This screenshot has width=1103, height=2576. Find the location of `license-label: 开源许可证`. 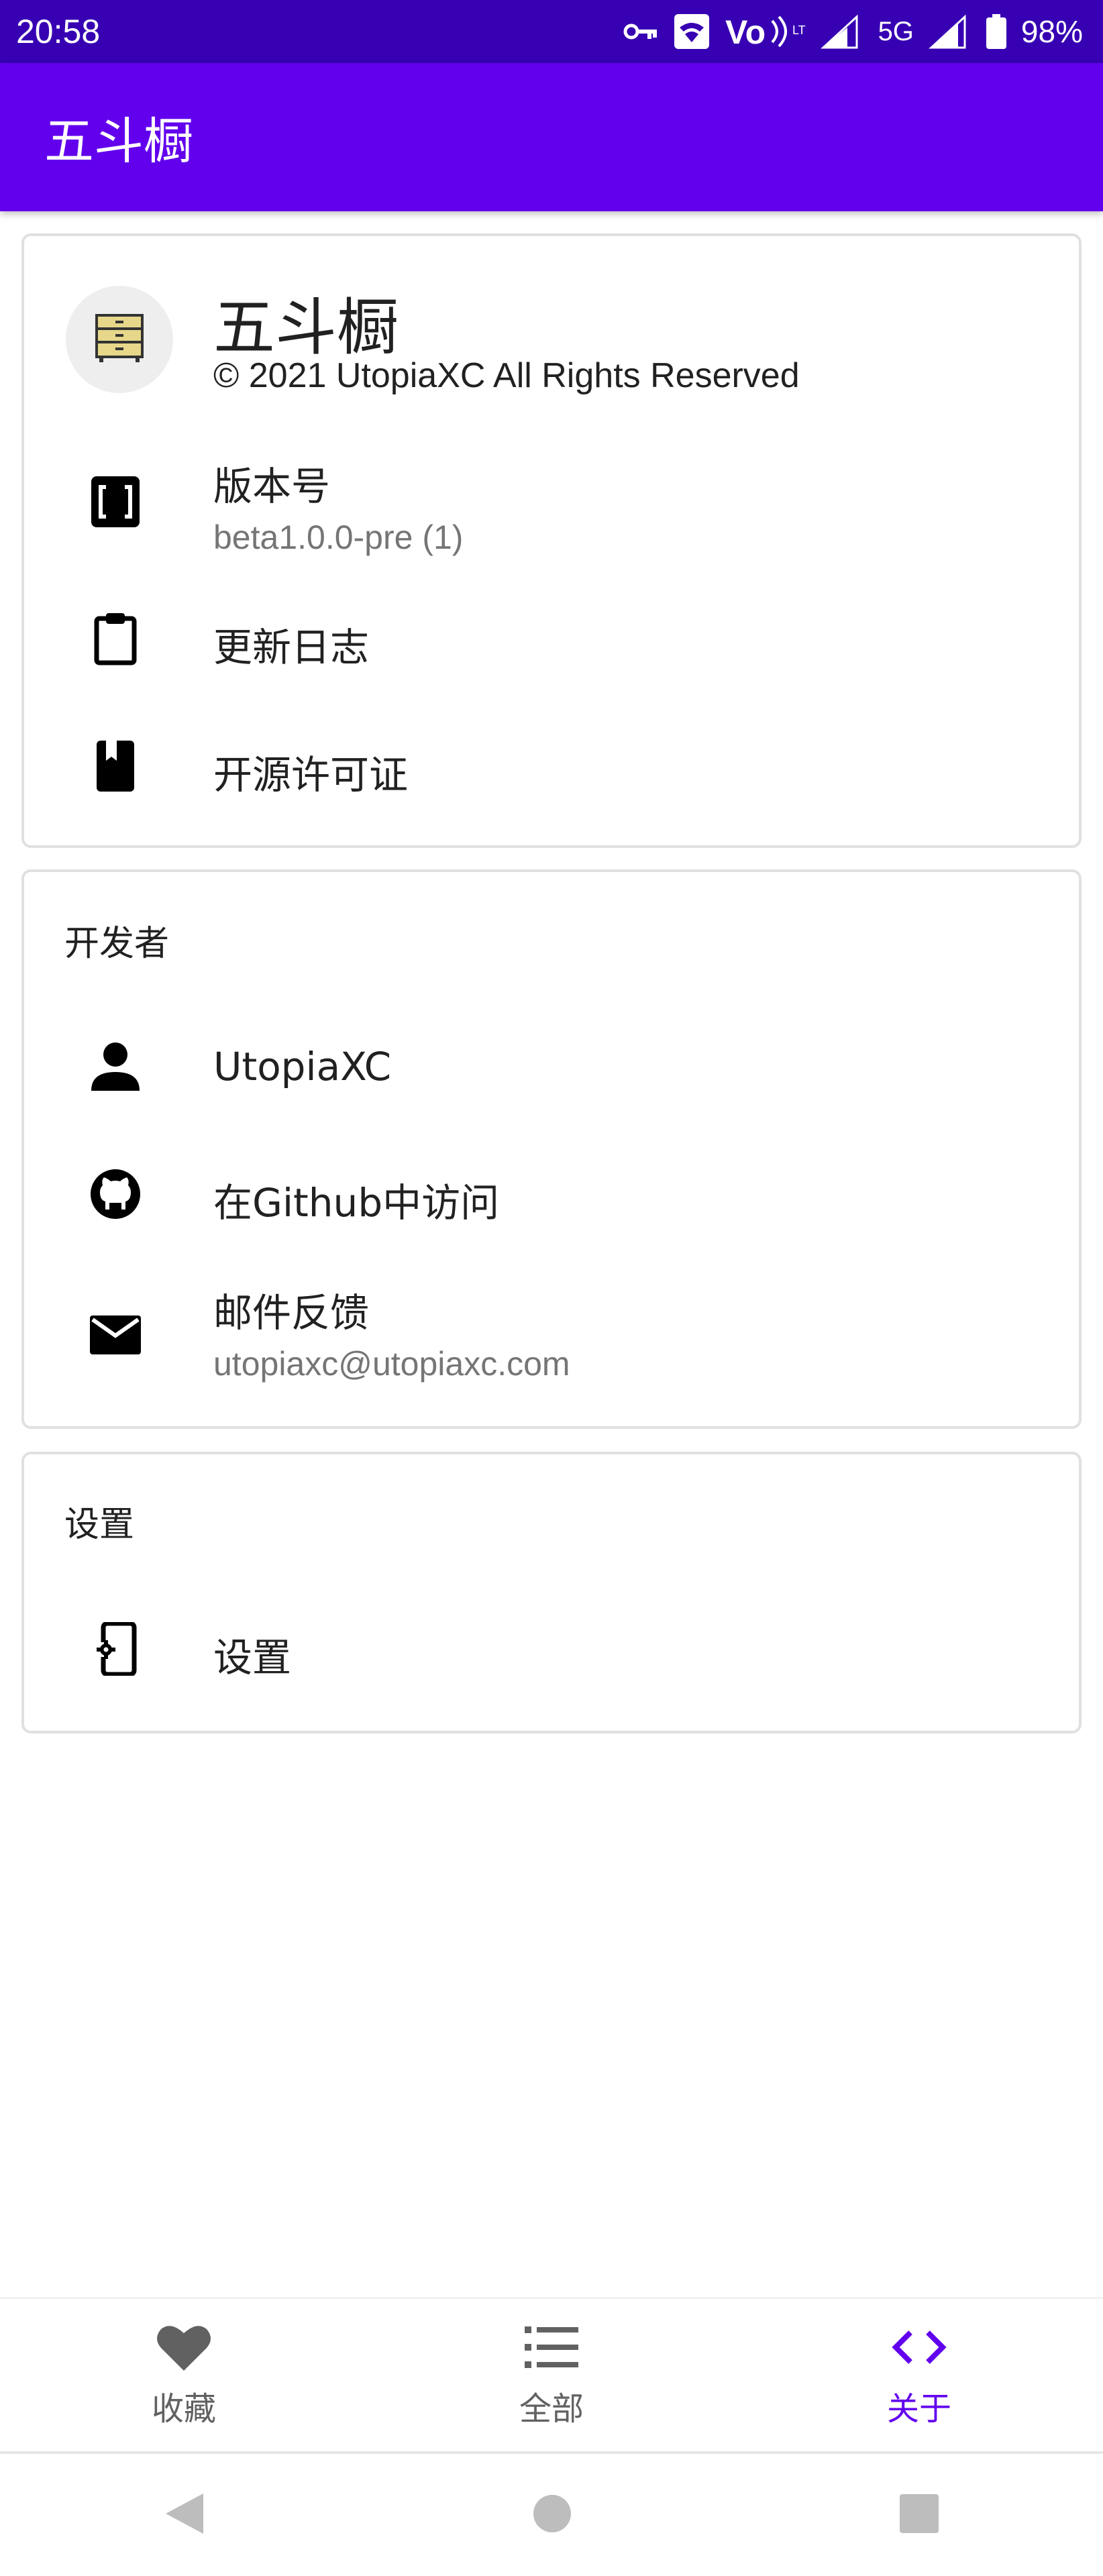

license-label: 开源许可证 is located at coordinates (311, 775).